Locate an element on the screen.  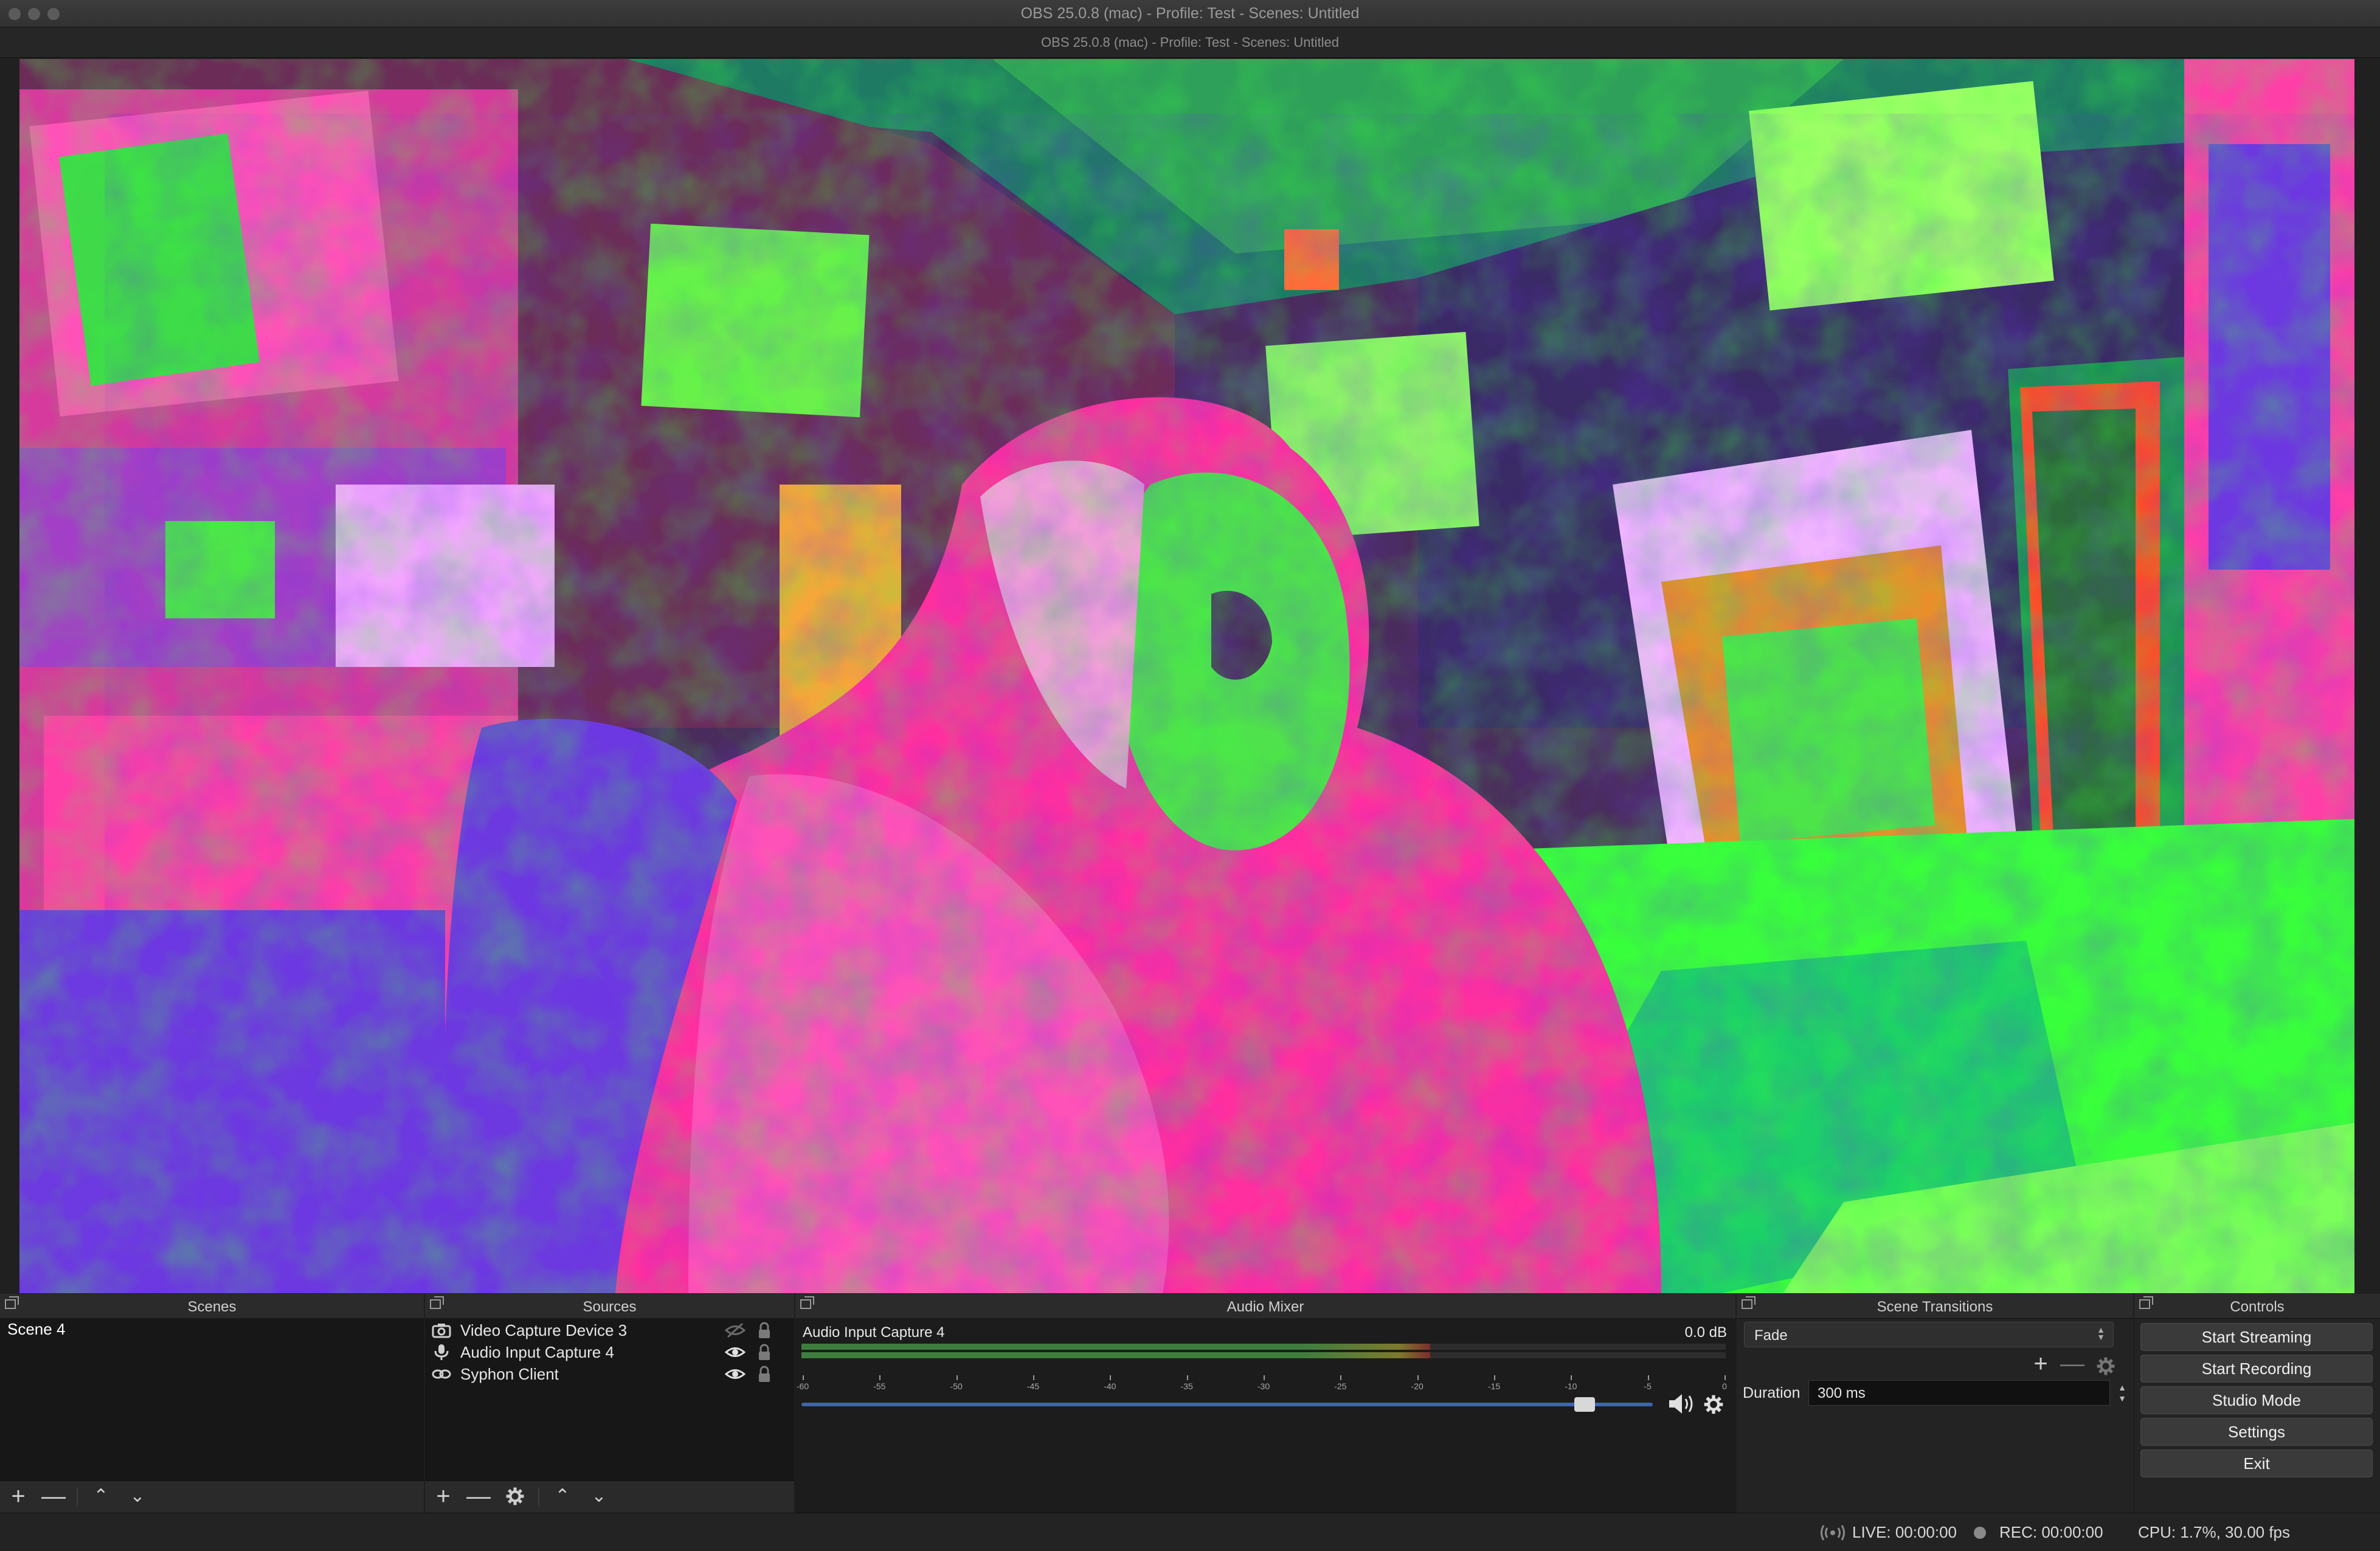
add-source-button: + is located at coordinates (443, 1497).